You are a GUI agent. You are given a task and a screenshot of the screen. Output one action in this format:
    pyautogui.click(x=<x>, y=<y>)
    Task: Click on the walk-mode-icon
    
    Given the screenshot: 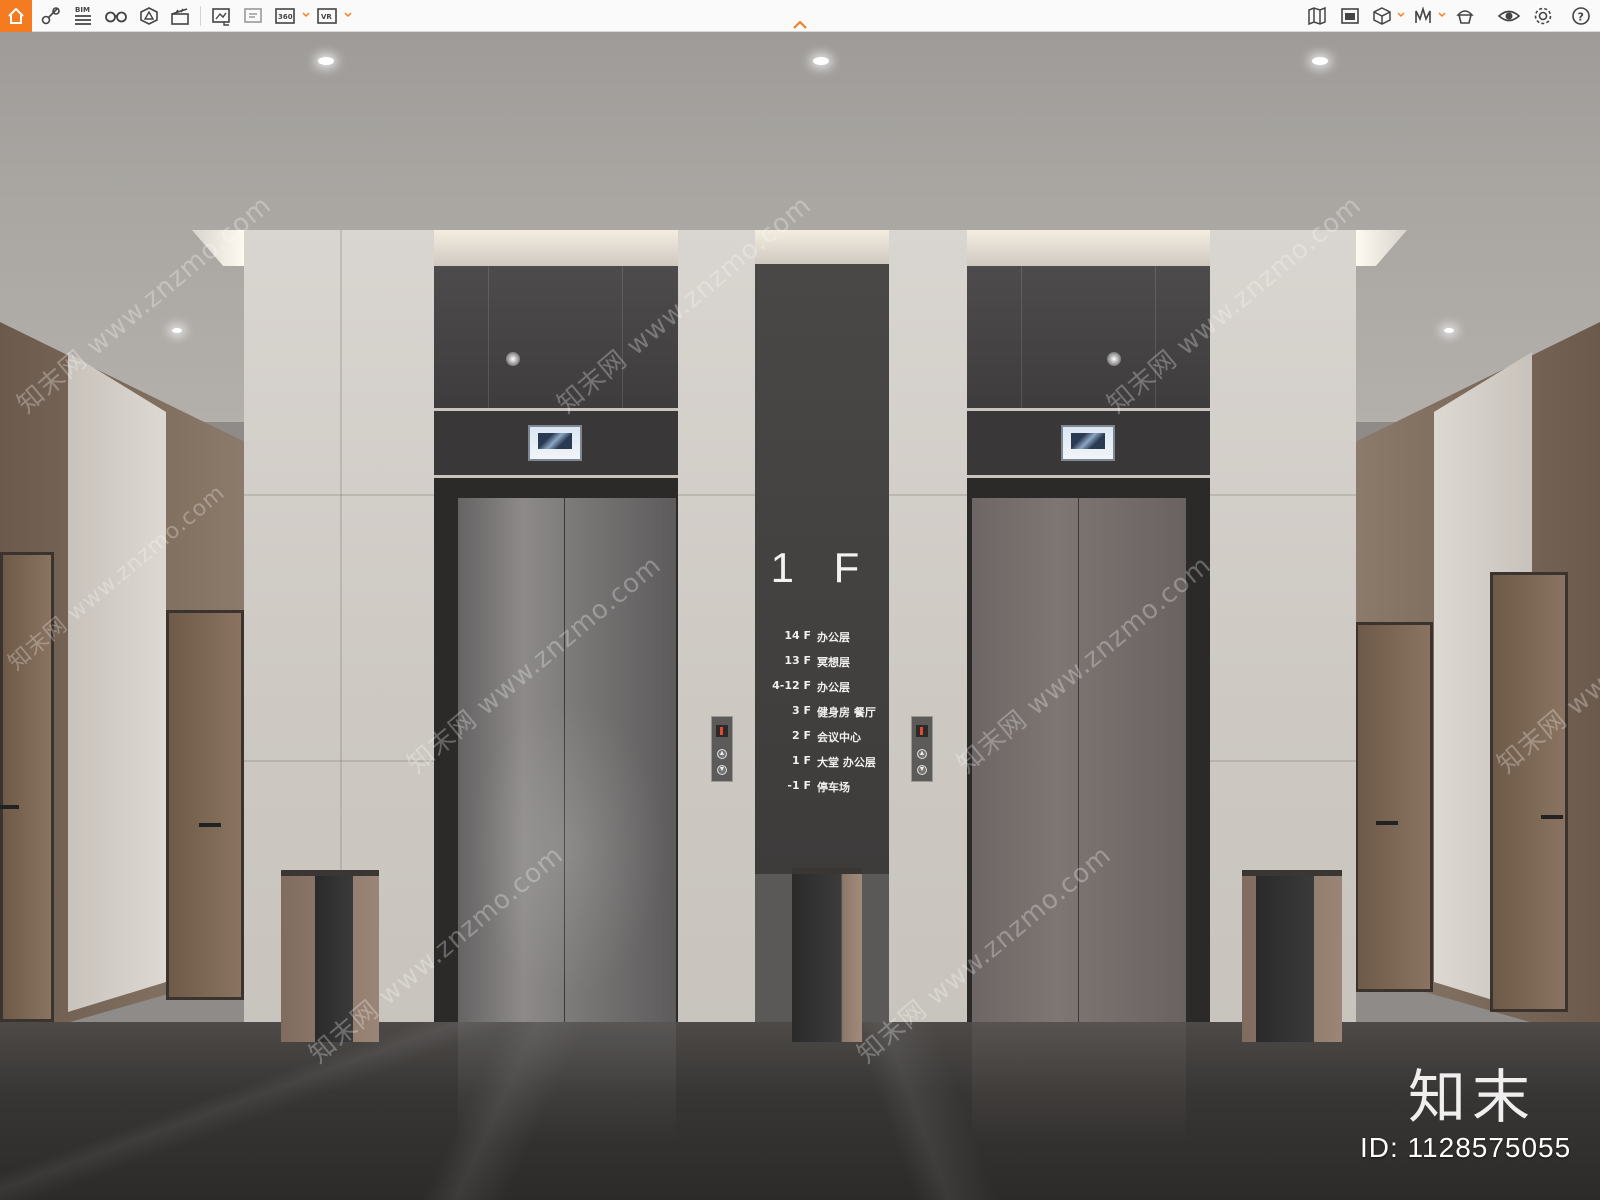 What is the action you would take?
    pyautogui.click(x=1423, y=14)
    